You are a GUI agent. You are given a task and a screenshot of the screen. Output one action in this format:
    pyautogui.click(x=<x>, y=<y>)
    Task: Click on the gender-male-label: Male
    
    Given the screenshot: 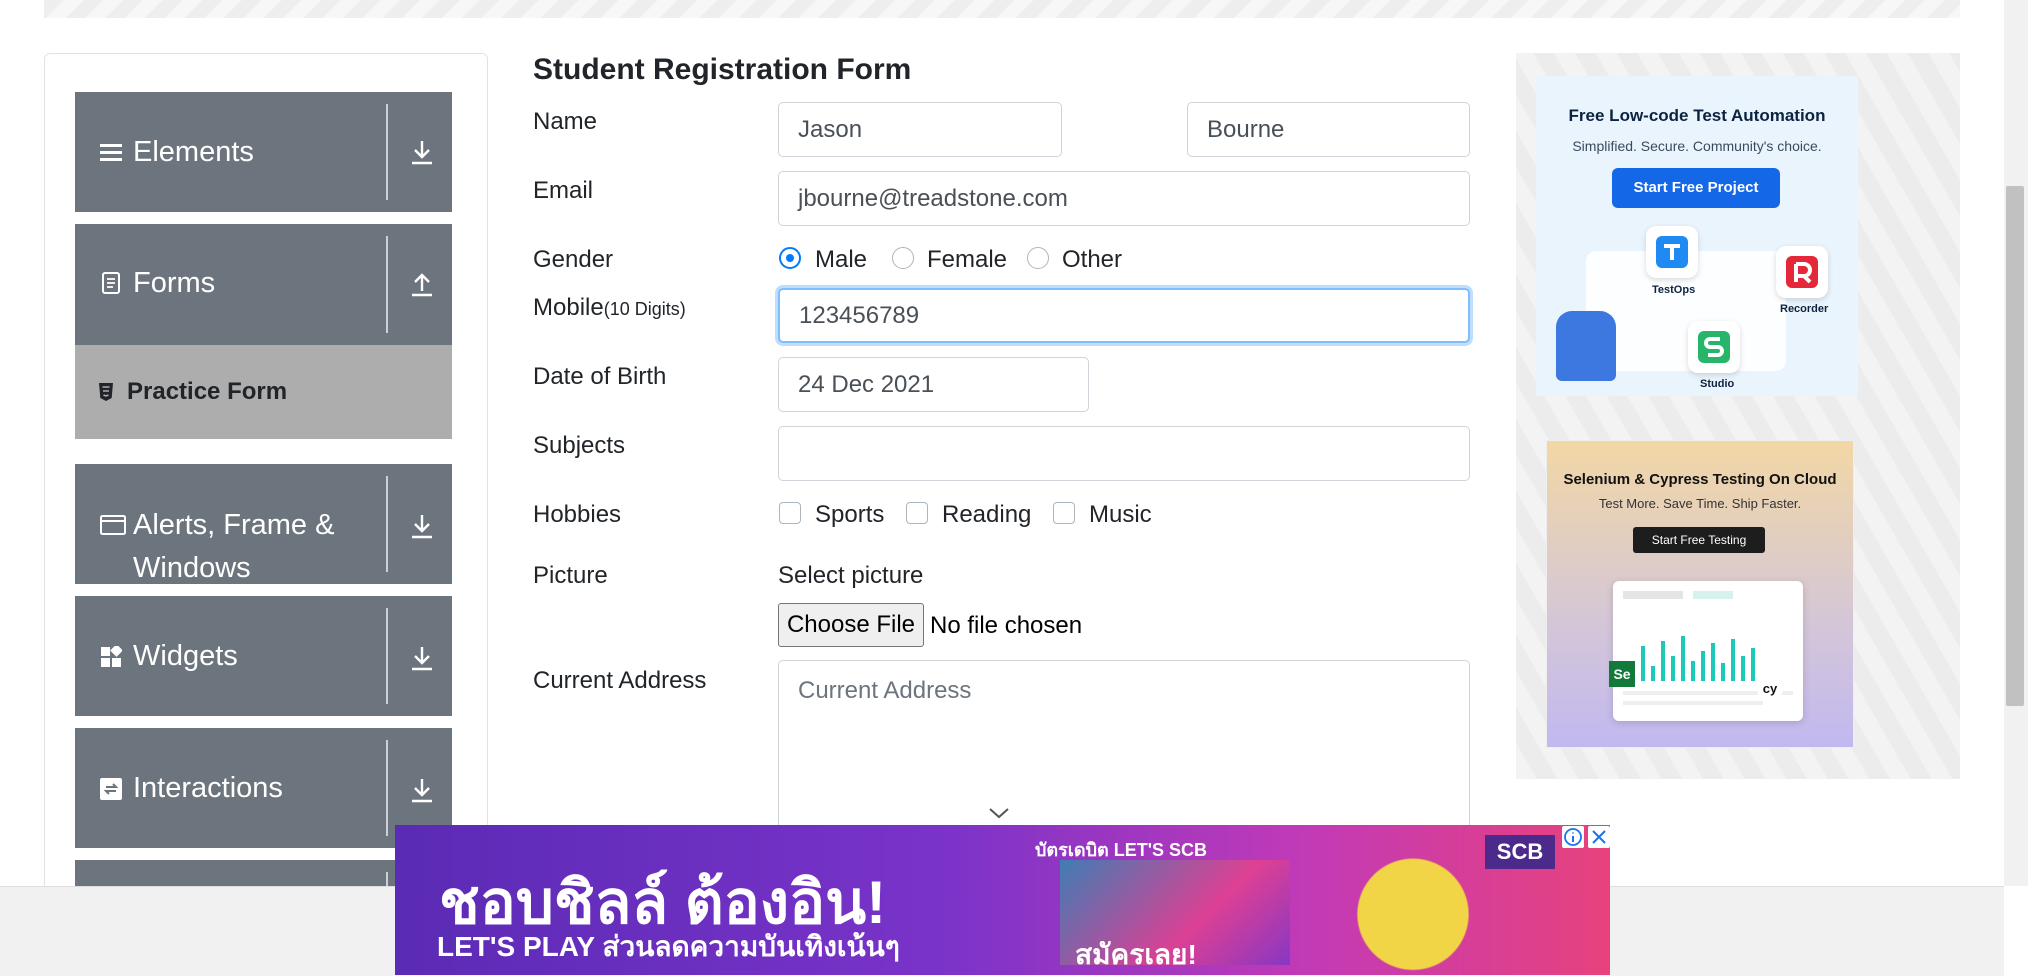 What is the action you would take?
    pyautogui.click(x=841, y=260)
    